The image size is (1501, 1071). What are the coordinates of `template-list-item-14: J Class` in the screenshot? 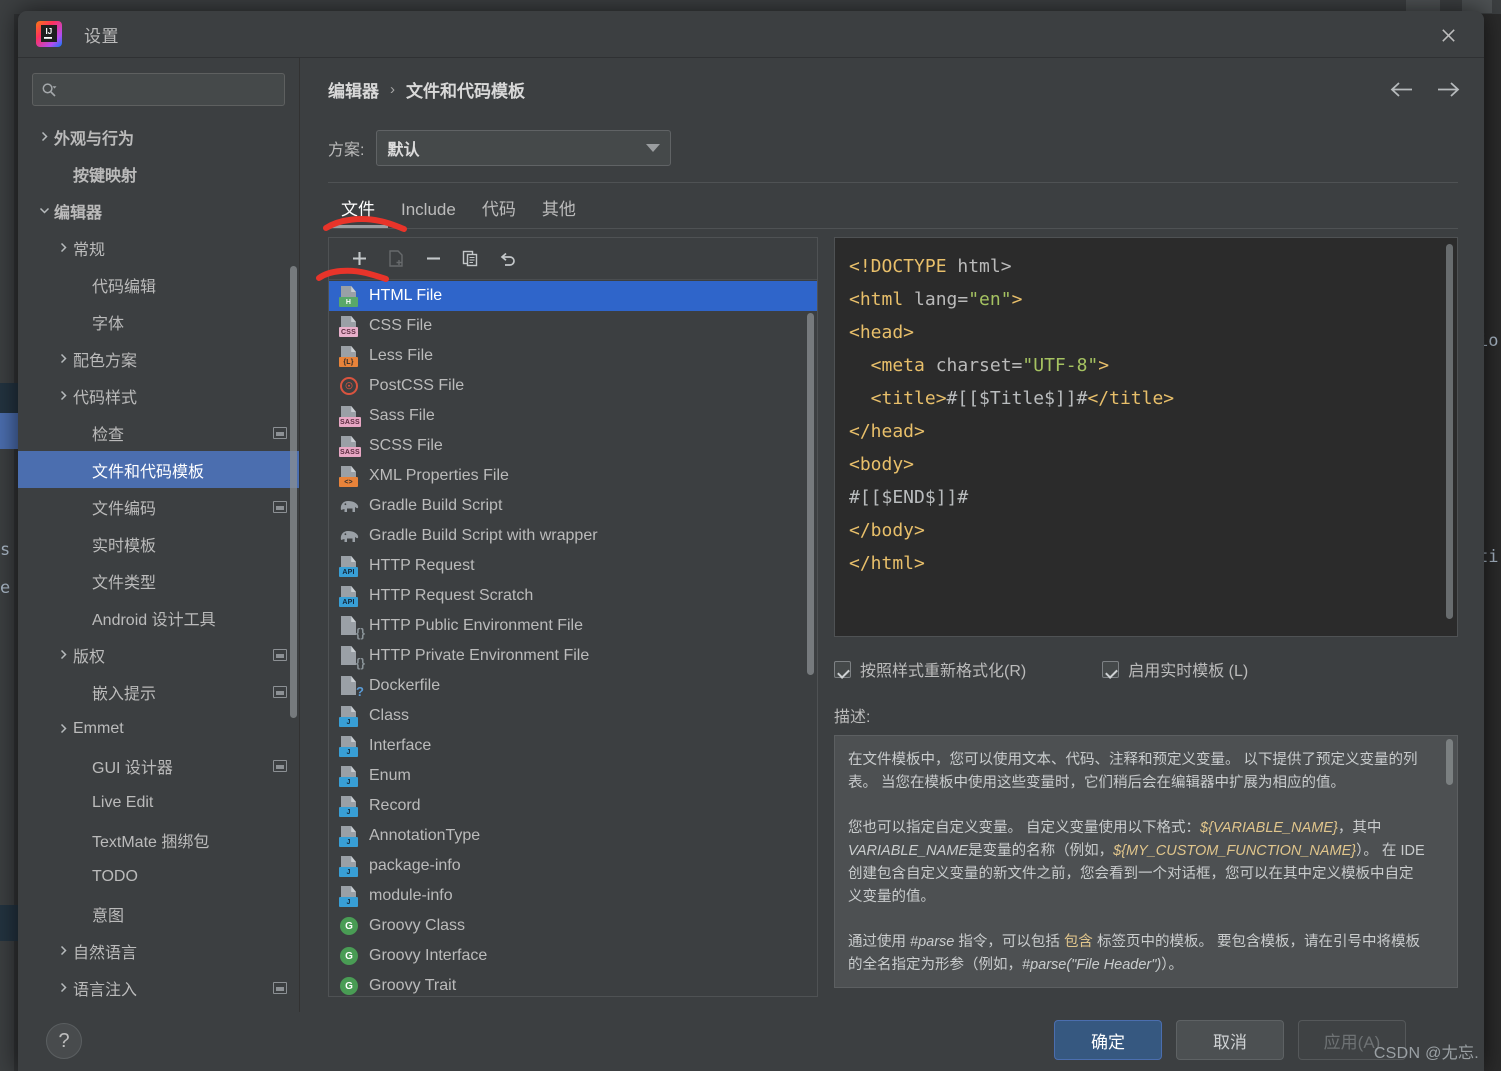 It's located at (573, 716).